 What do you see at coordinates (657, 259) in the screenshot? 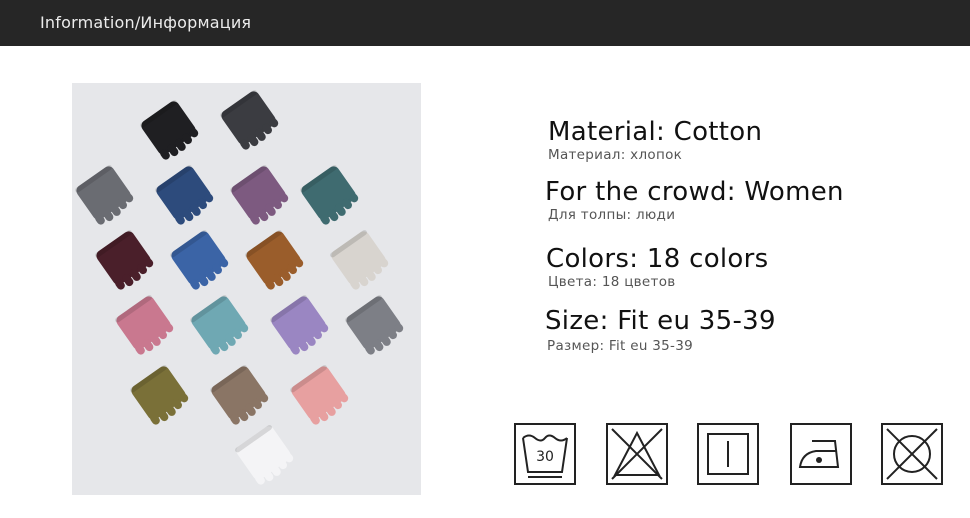
I see `spec-colors-label: Colors: 18 colors` at bounding box center [657, 259].